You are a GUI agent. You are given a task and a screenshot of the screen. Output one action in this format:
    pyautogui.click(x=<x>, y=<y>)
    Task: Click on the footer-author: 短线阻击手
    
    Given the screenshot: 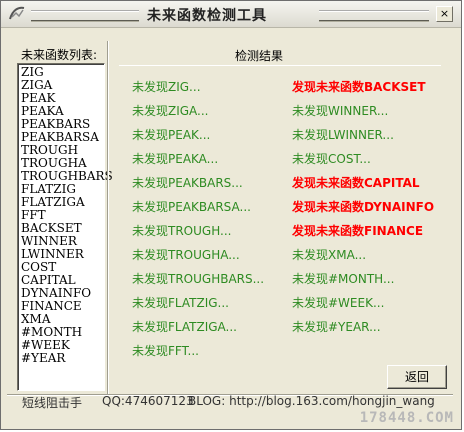 What is the action you would take?
    pyautogui.click(x=52, y=403)
    